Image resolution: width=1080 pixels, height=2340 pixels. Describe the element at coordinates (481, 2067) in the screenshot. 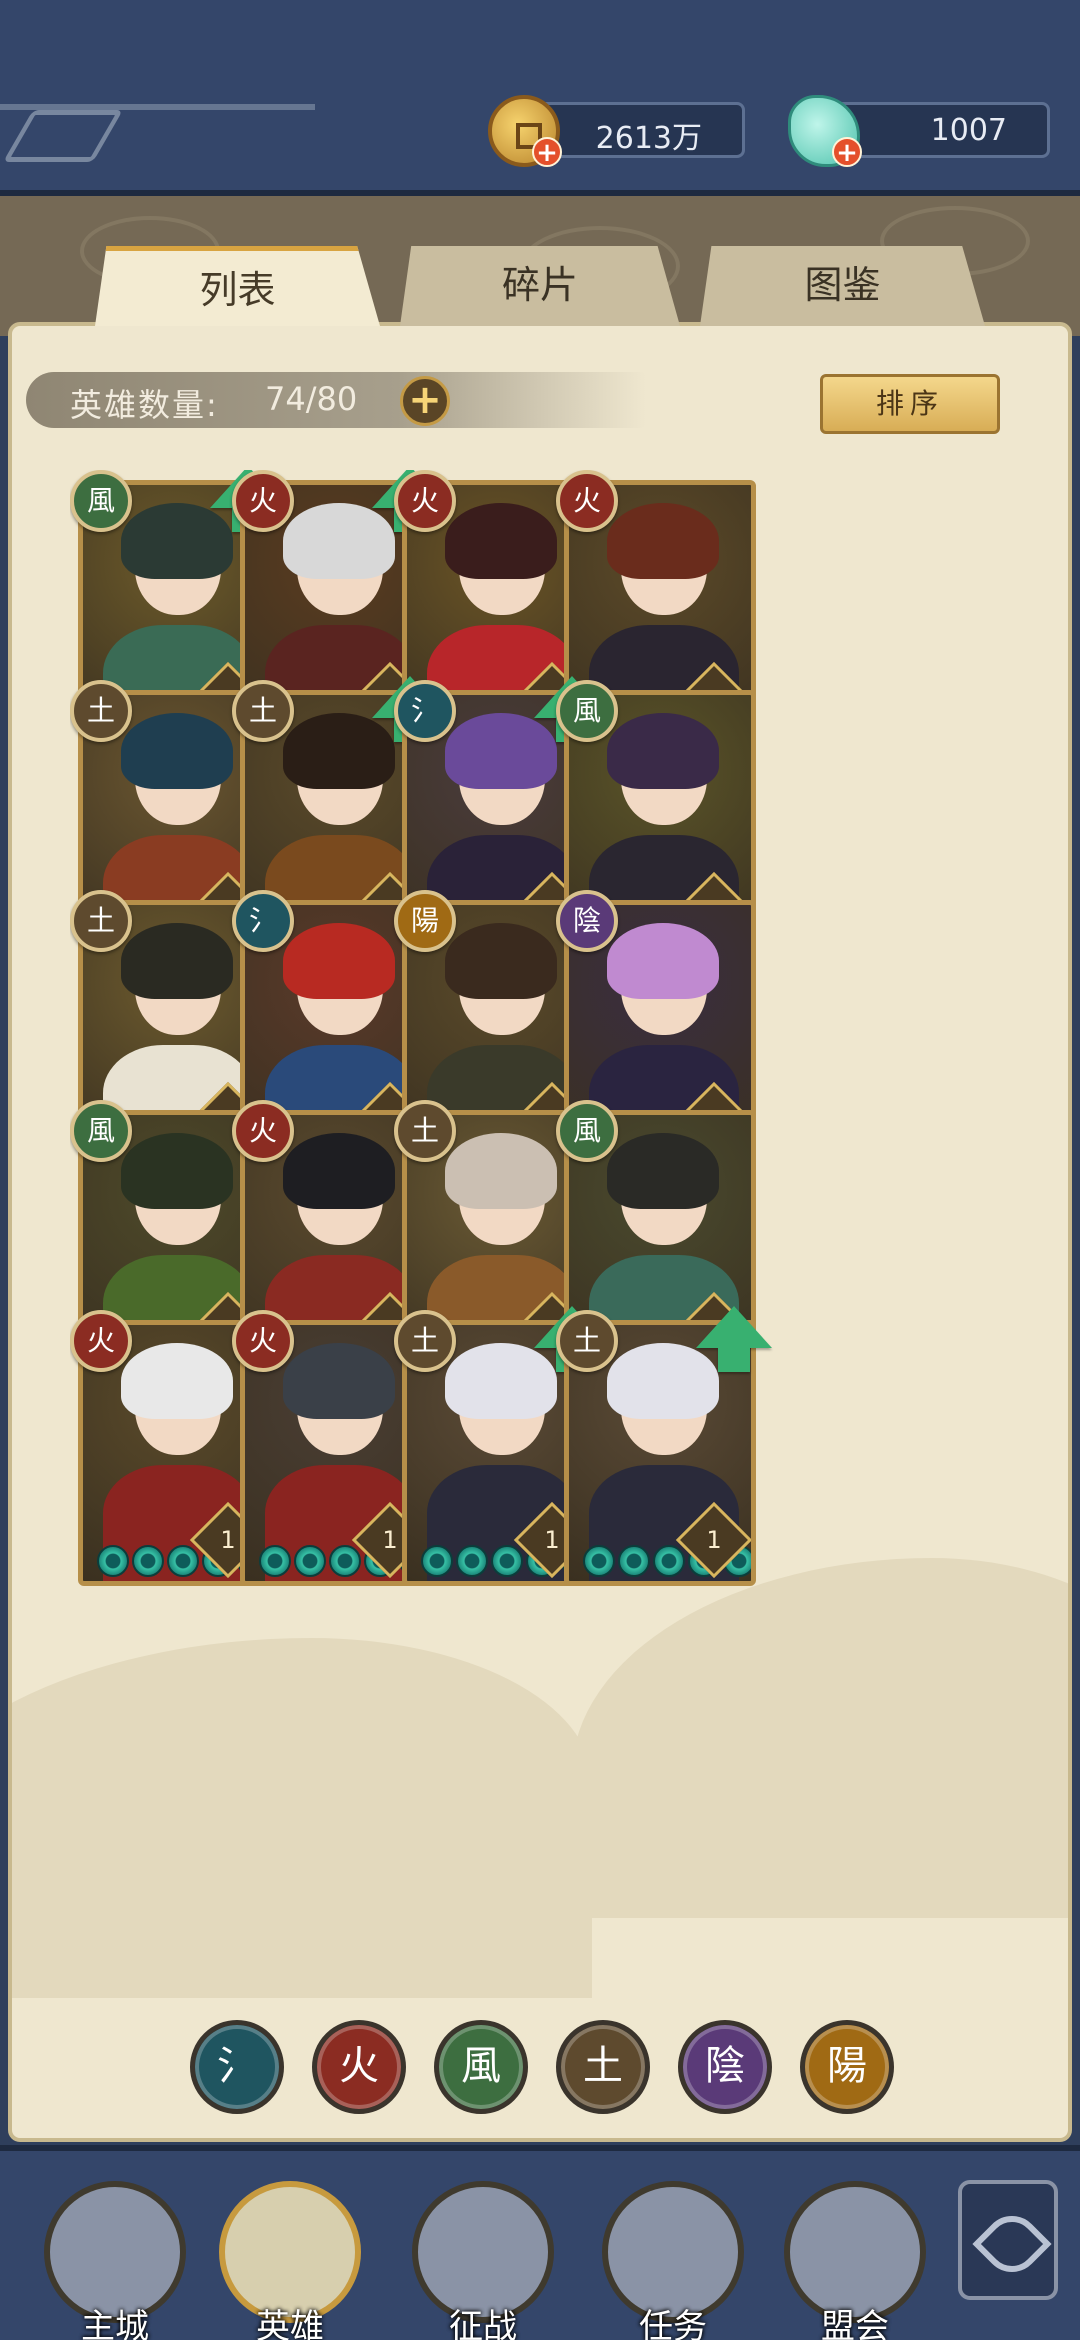

I see `filter-wind-button: 風` at that location.